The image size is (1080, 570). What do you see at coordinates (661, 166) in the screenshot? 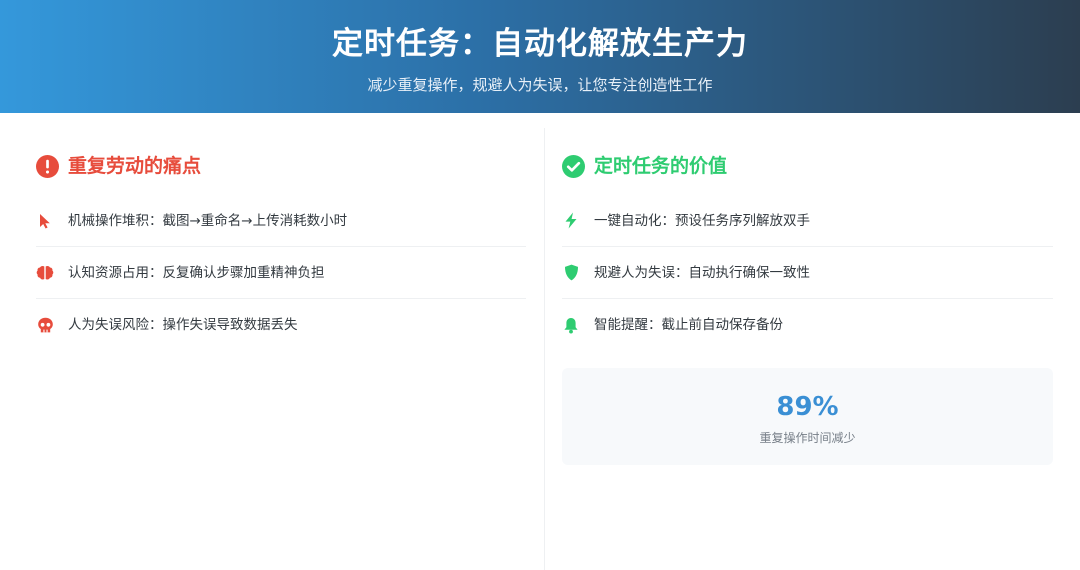
I see `value-title: 定时任务的价值` at bounding box center [661, 166].